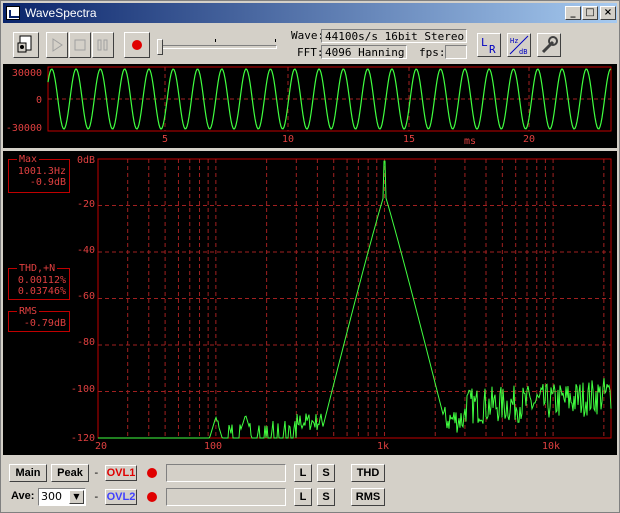  Describe the element at coordinates (101, 446) in the screenshot. I see `spec-x-tick: 20` at that location.